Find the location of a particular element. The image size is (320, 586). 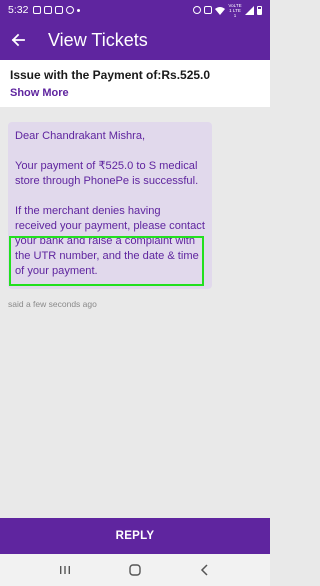

reply-button-label: REPLY is located at coordinates (135, 536).